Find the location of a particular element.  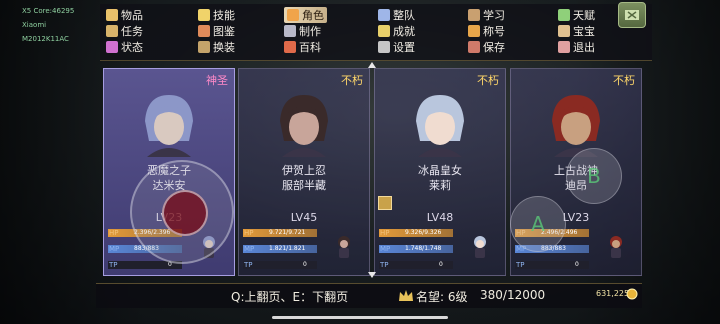

button-b-label: B is located at coordinates (594, 176).